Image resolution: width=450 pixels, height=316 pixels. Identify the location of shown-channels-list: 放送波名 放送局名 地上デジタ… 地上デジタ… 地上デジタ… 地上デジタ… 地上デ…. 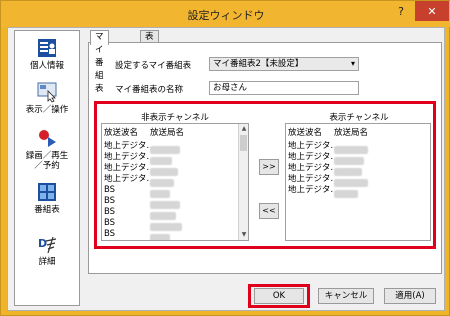
(358, 182).